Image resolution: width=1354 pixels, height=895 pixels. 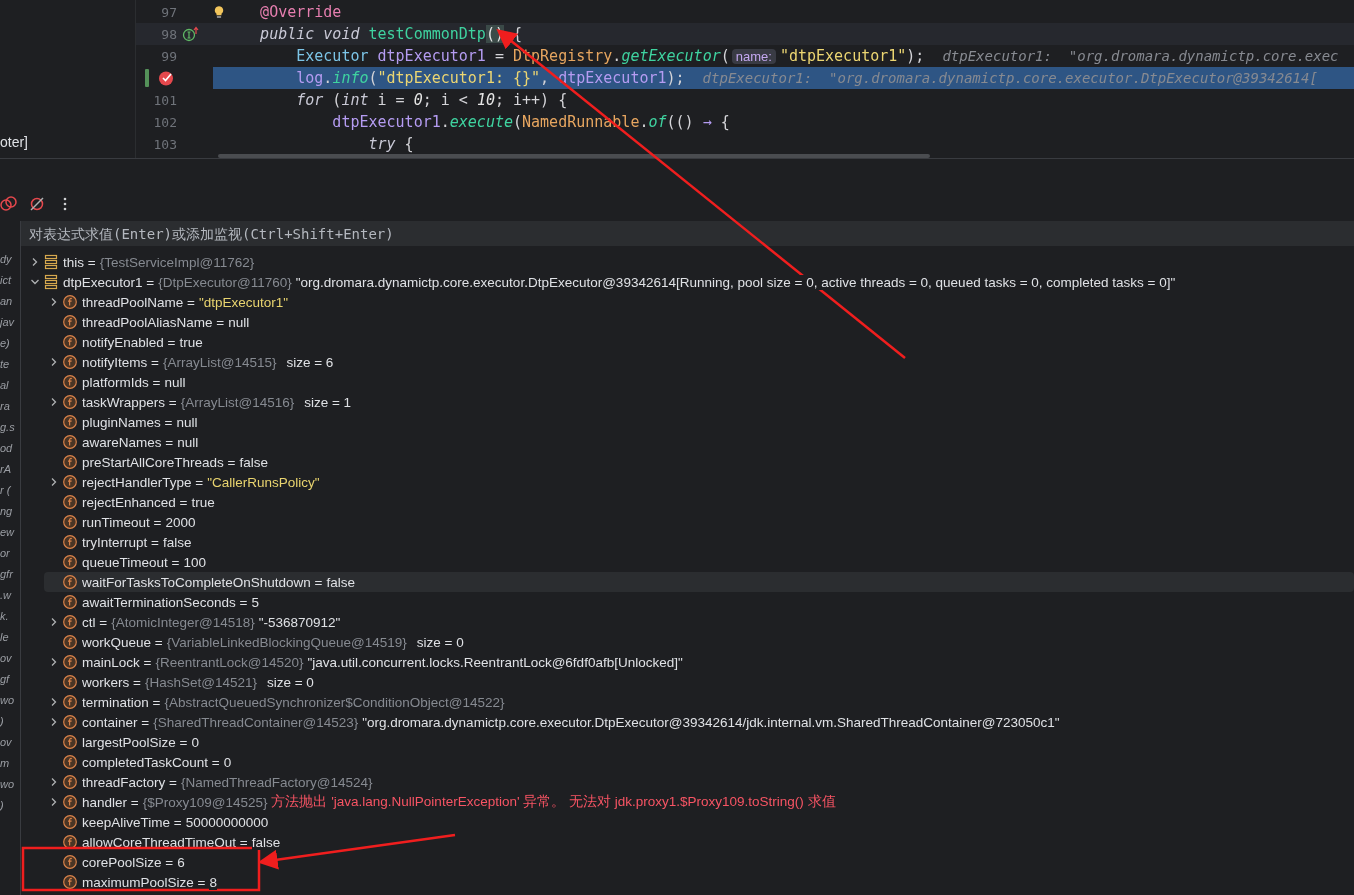 I want to click on variable-row: awareNames = null, so click(x=699, y=442).